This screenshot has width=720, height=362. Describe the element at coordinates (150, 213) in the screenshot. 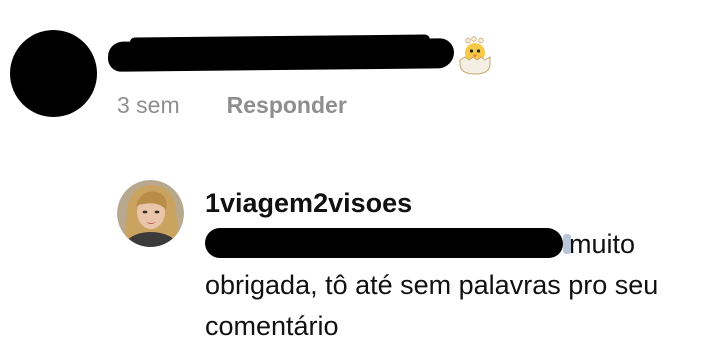

I see `user-photo-avatar` at that location.